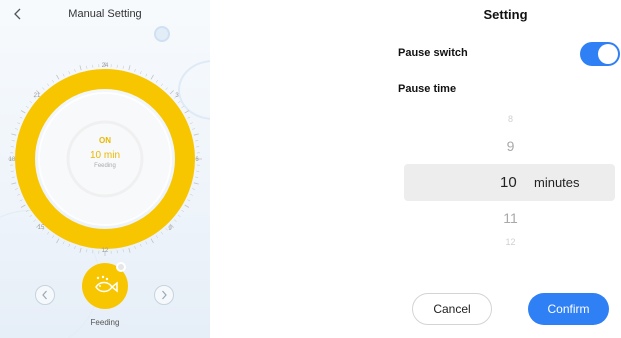  What do you see at coordinates (505, 218) in the screenshot?
I see `picker-option: 11` at bounding box center [505, 218].